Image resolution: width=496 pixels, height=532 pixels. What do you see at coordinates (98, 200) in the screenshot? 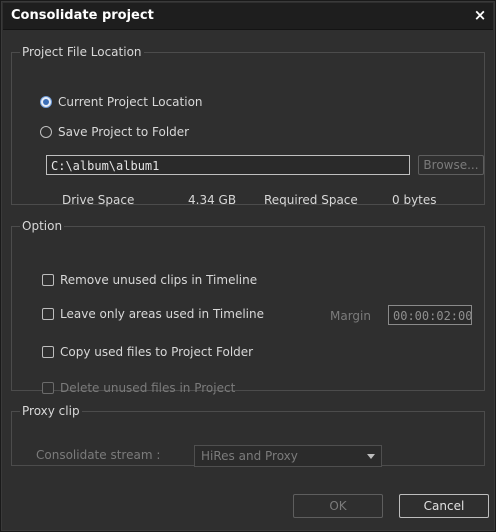
I see `drive-space-label: Drive Space` at bounding box center [98, 200].